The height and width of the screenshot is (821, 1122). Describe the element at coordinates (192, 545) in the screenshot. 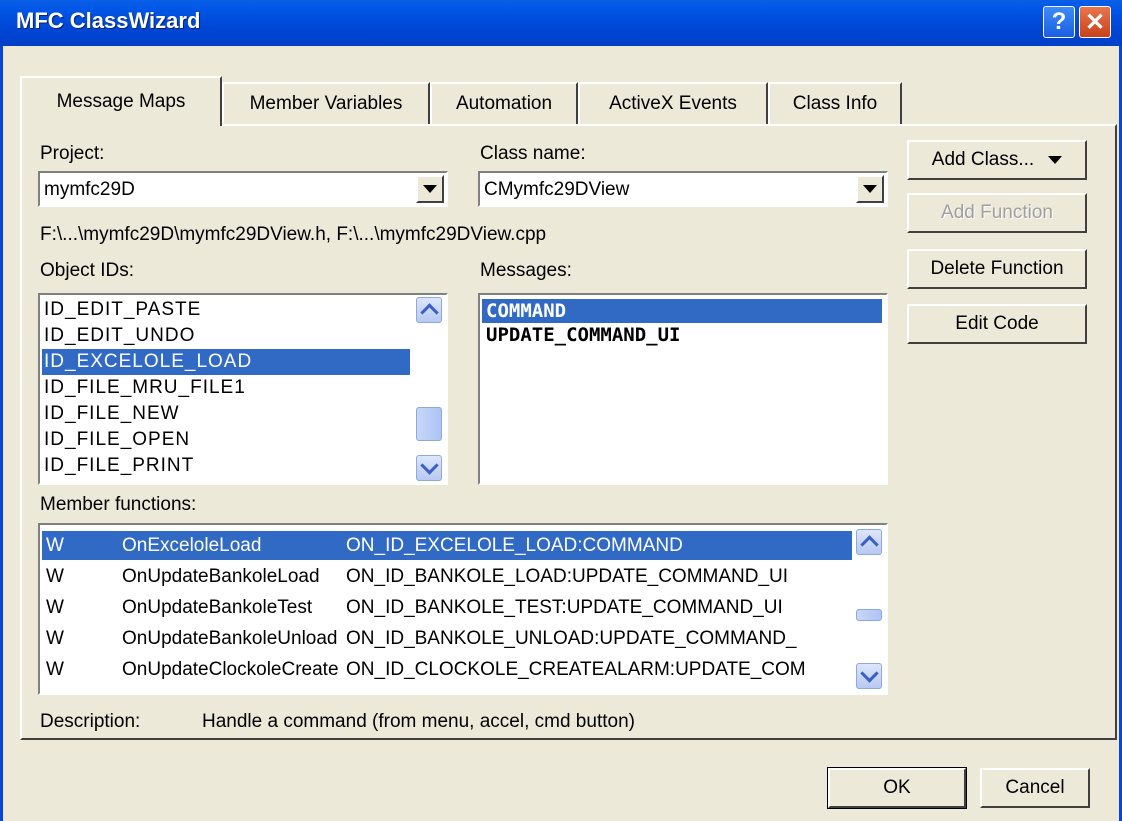

I see `row-function-name: OnExceloleLoad` at that location.